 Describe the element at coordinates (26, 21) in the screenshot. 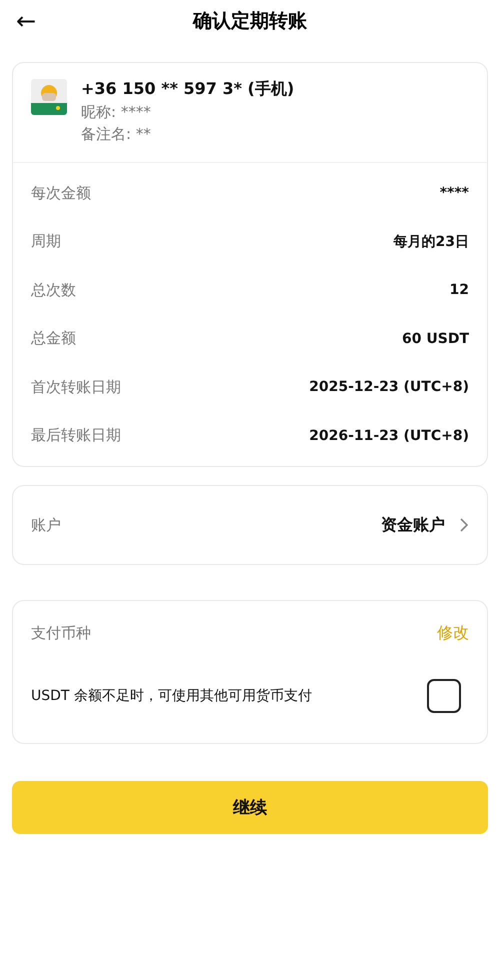

I see `back-button: ←` at that location.